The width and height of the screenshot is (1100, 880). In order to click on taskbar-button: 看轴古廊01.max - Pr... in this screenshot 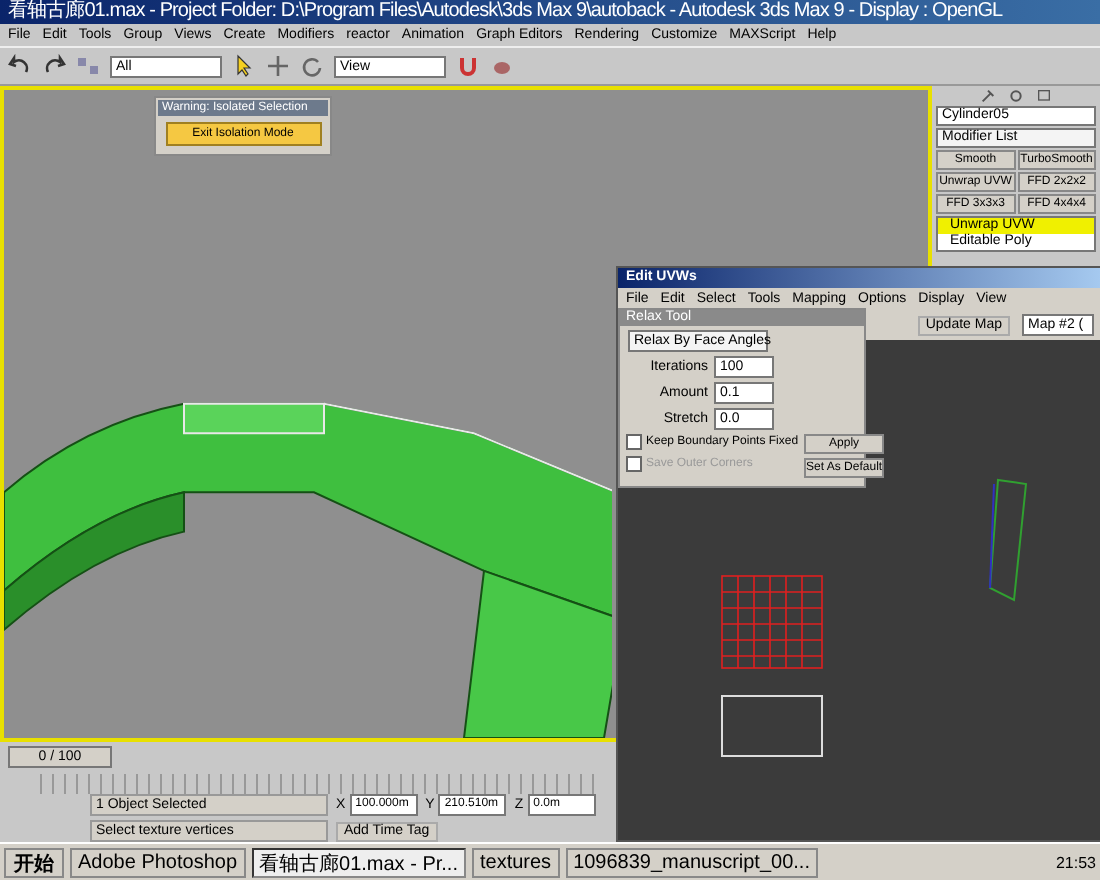, I will do `click(358, 862)`.